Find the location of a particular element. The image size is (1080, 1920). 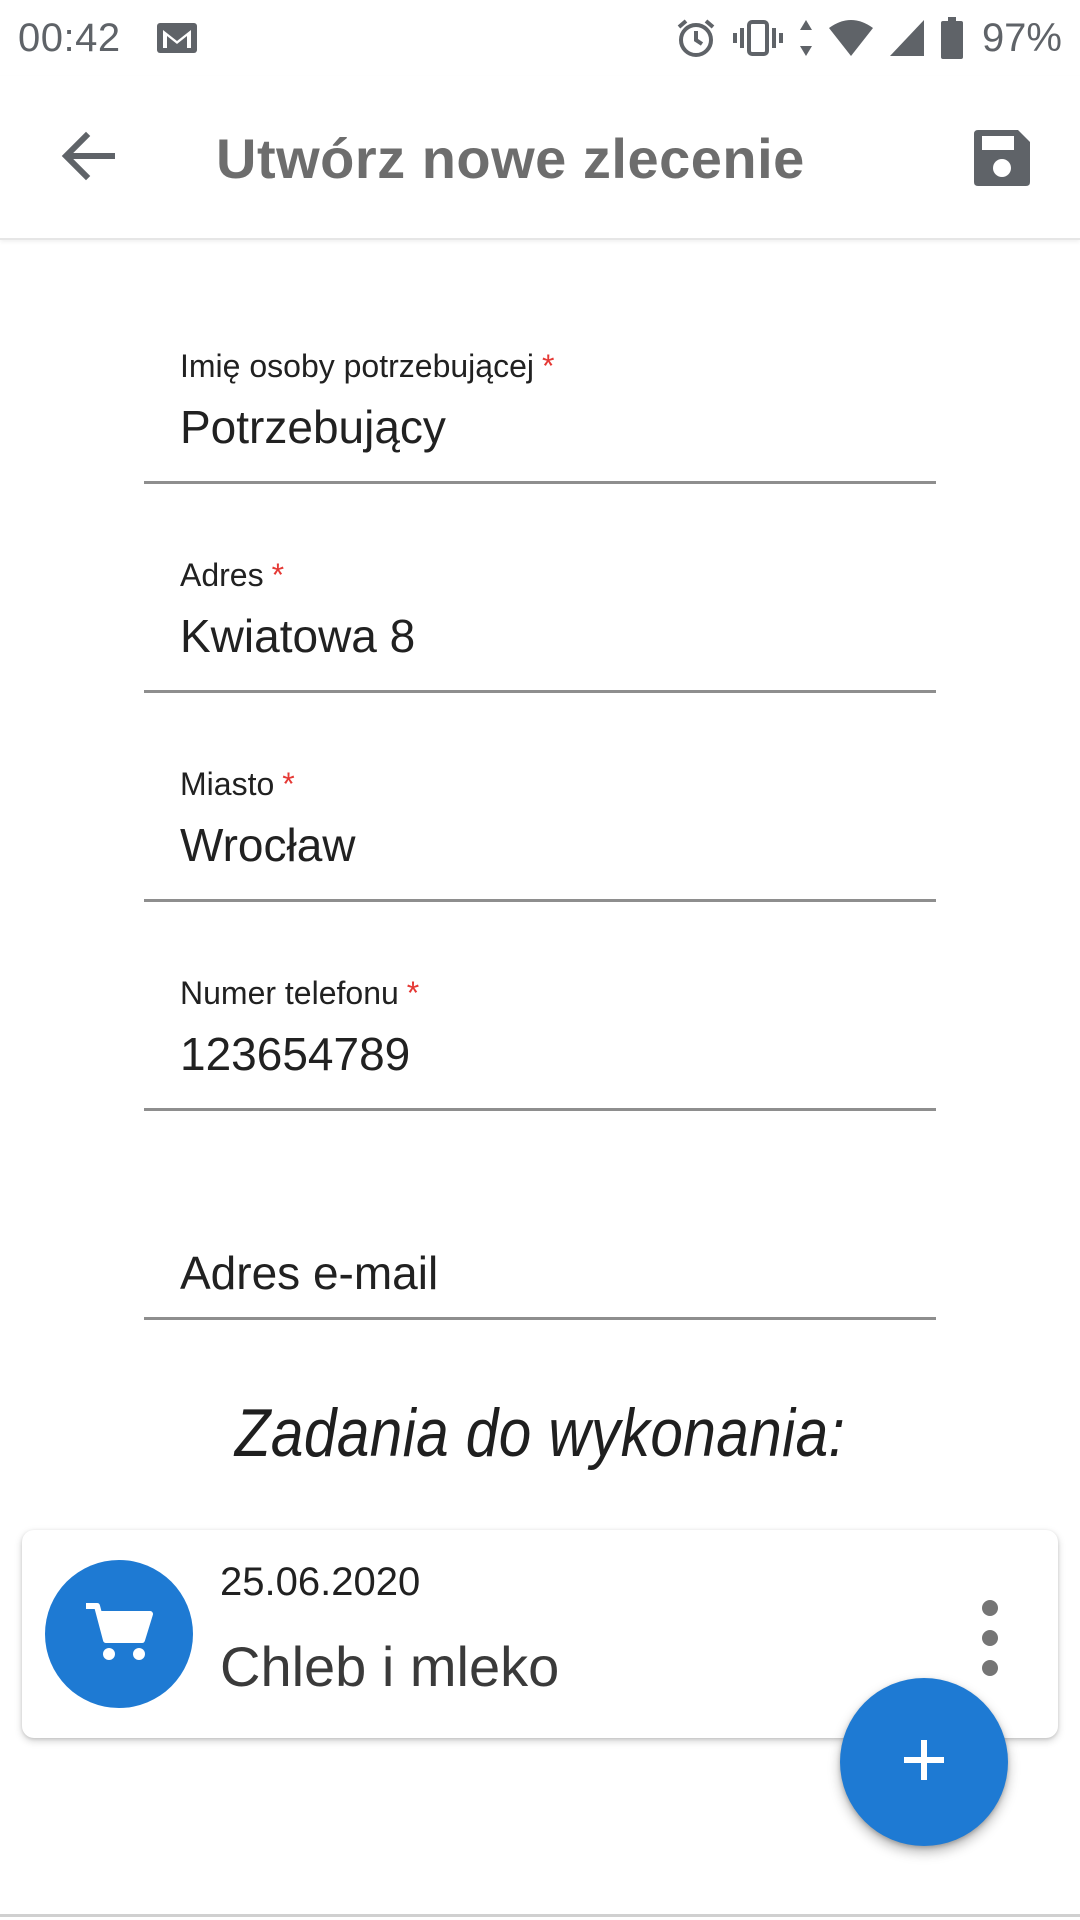

floppy-save-icon is located at coordinates (1002, 160).